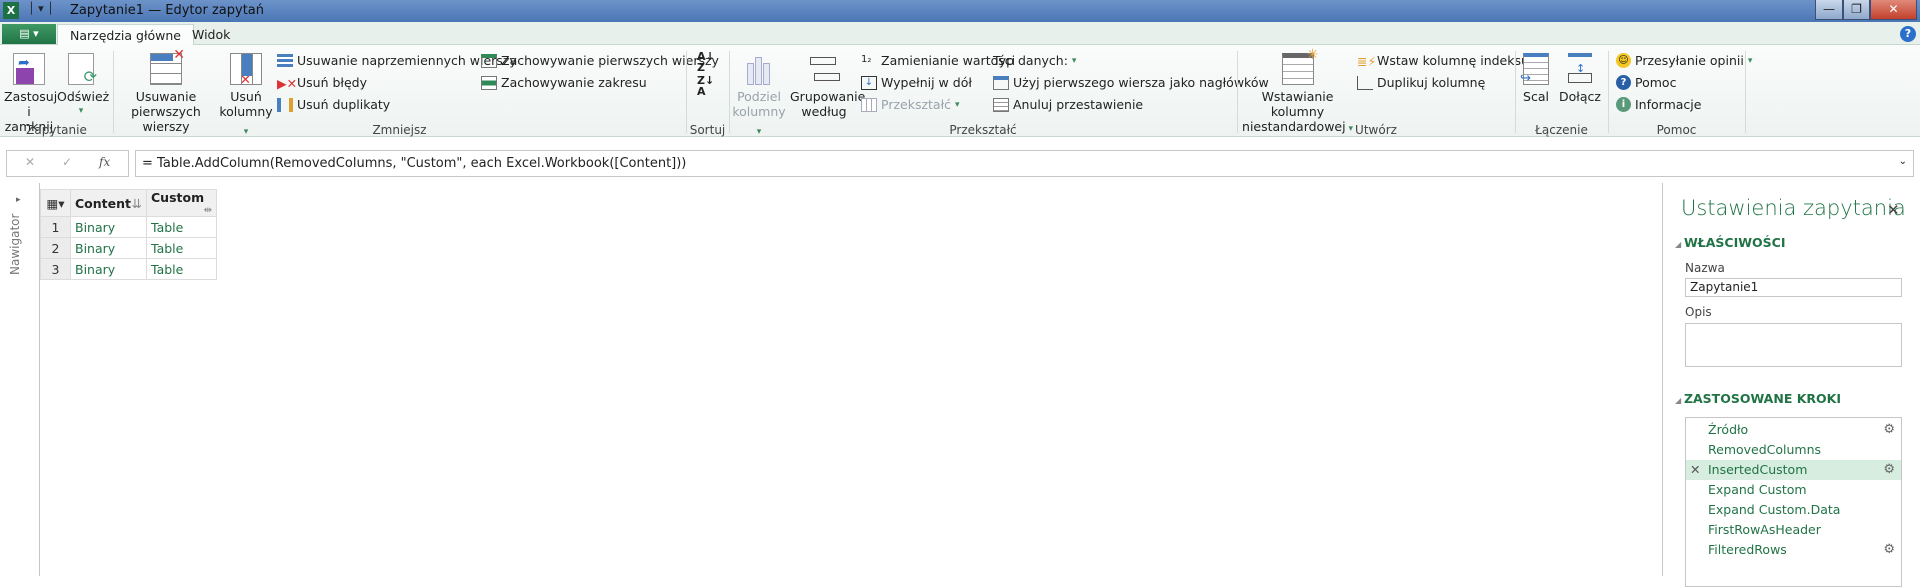  I want to click on navigator-pane: ▸ Nawigator, so click(20, 379).